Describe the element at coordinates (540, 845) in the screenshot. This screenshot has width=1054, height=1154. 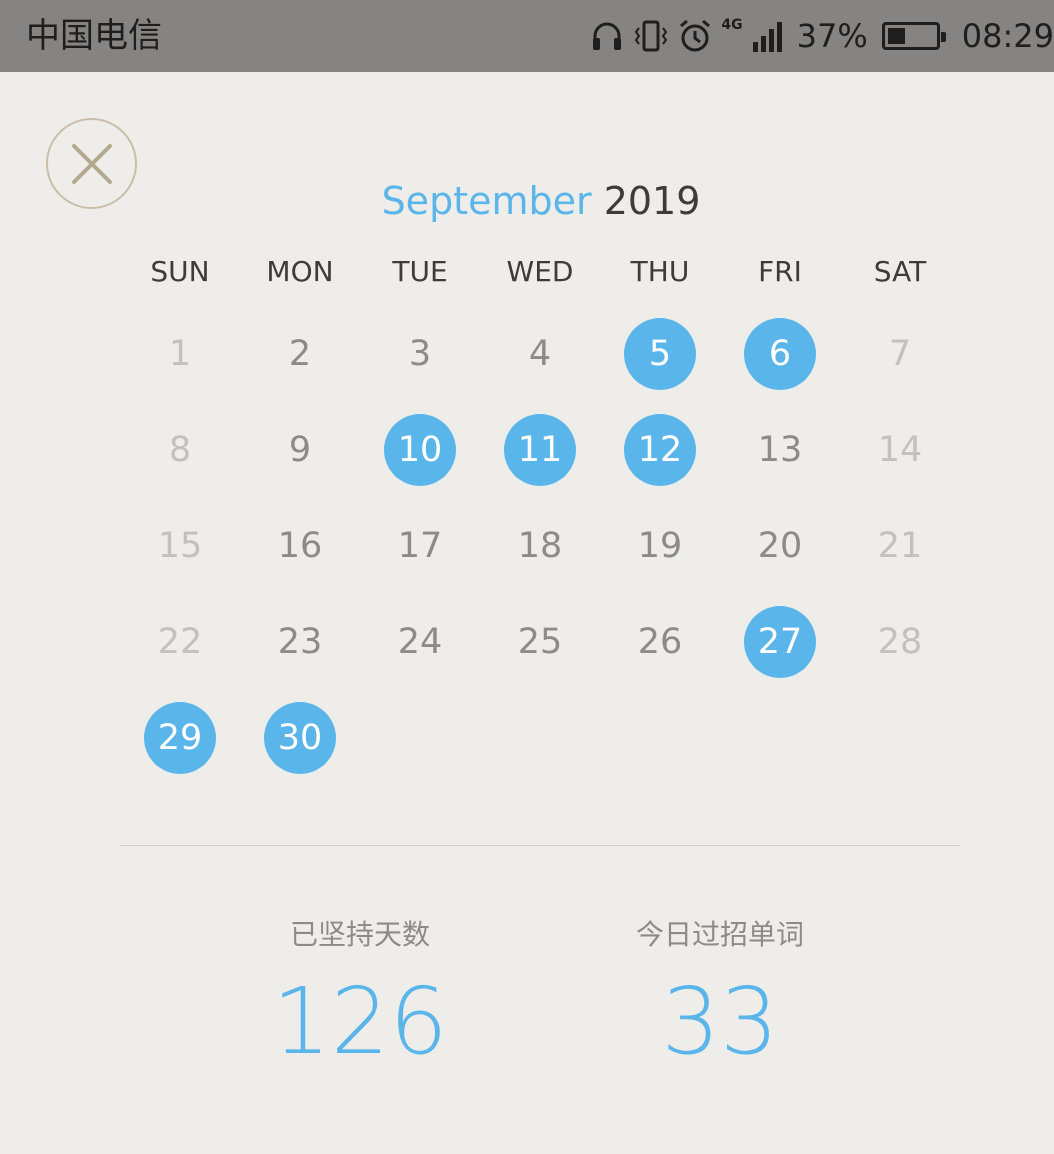
I see `divider` at that location.